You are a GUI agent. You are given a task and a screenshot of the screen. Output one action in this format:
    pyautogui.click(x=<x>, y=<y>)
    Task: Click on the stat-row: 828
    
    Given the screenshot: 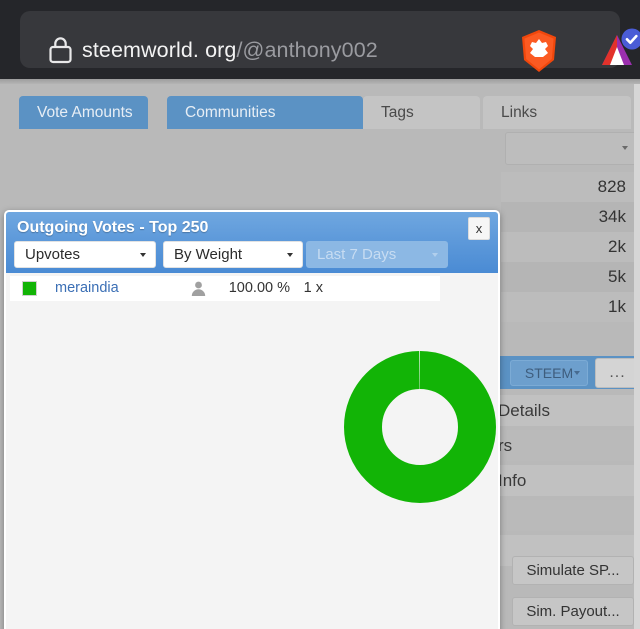 What is the action you would take?
    pyautogui.click(x=569, y=187)
    